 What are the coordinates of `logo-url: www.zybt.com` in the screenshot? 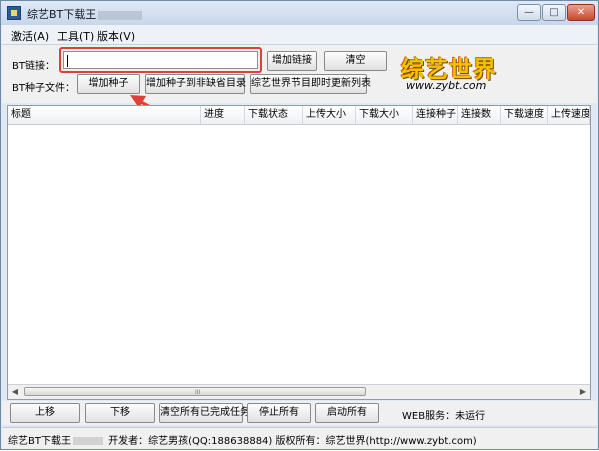 It's located at (446, 85).